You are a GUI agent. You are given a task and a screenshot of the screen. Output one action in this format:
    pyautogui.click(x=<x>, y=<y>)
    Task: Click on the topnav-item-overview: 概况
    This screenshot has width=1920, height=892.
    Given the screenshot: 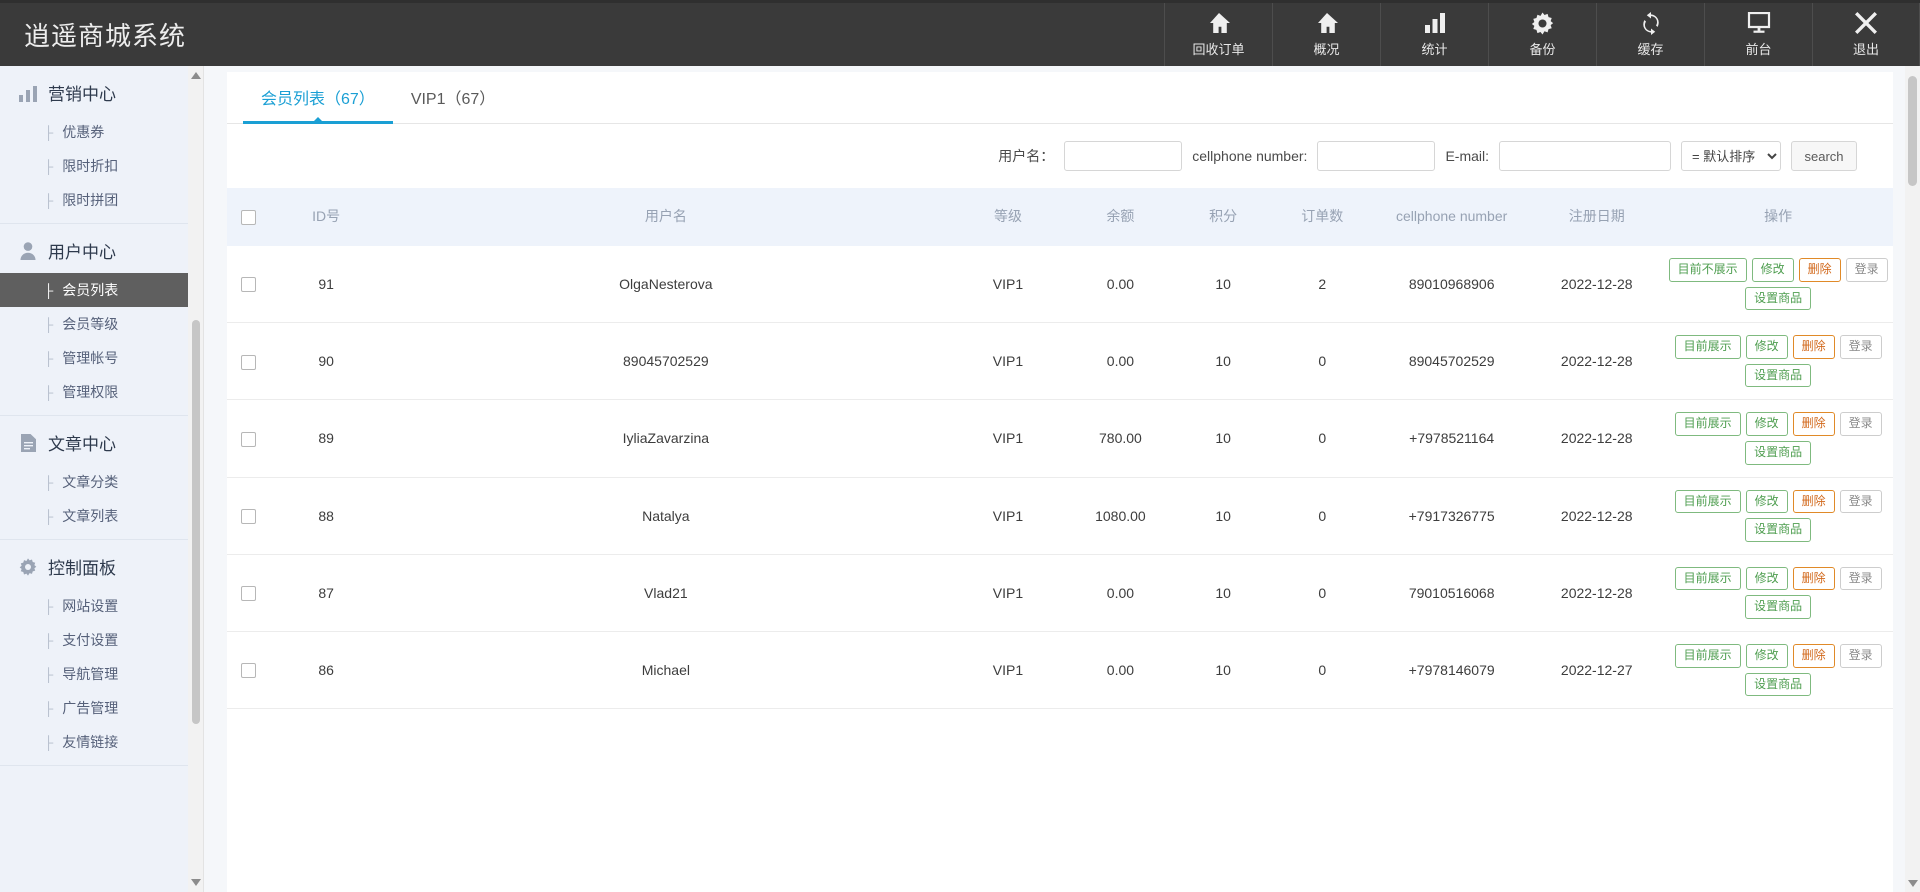 What is the action you would take?
    pyautogui.click(x=1326, y=34)
    